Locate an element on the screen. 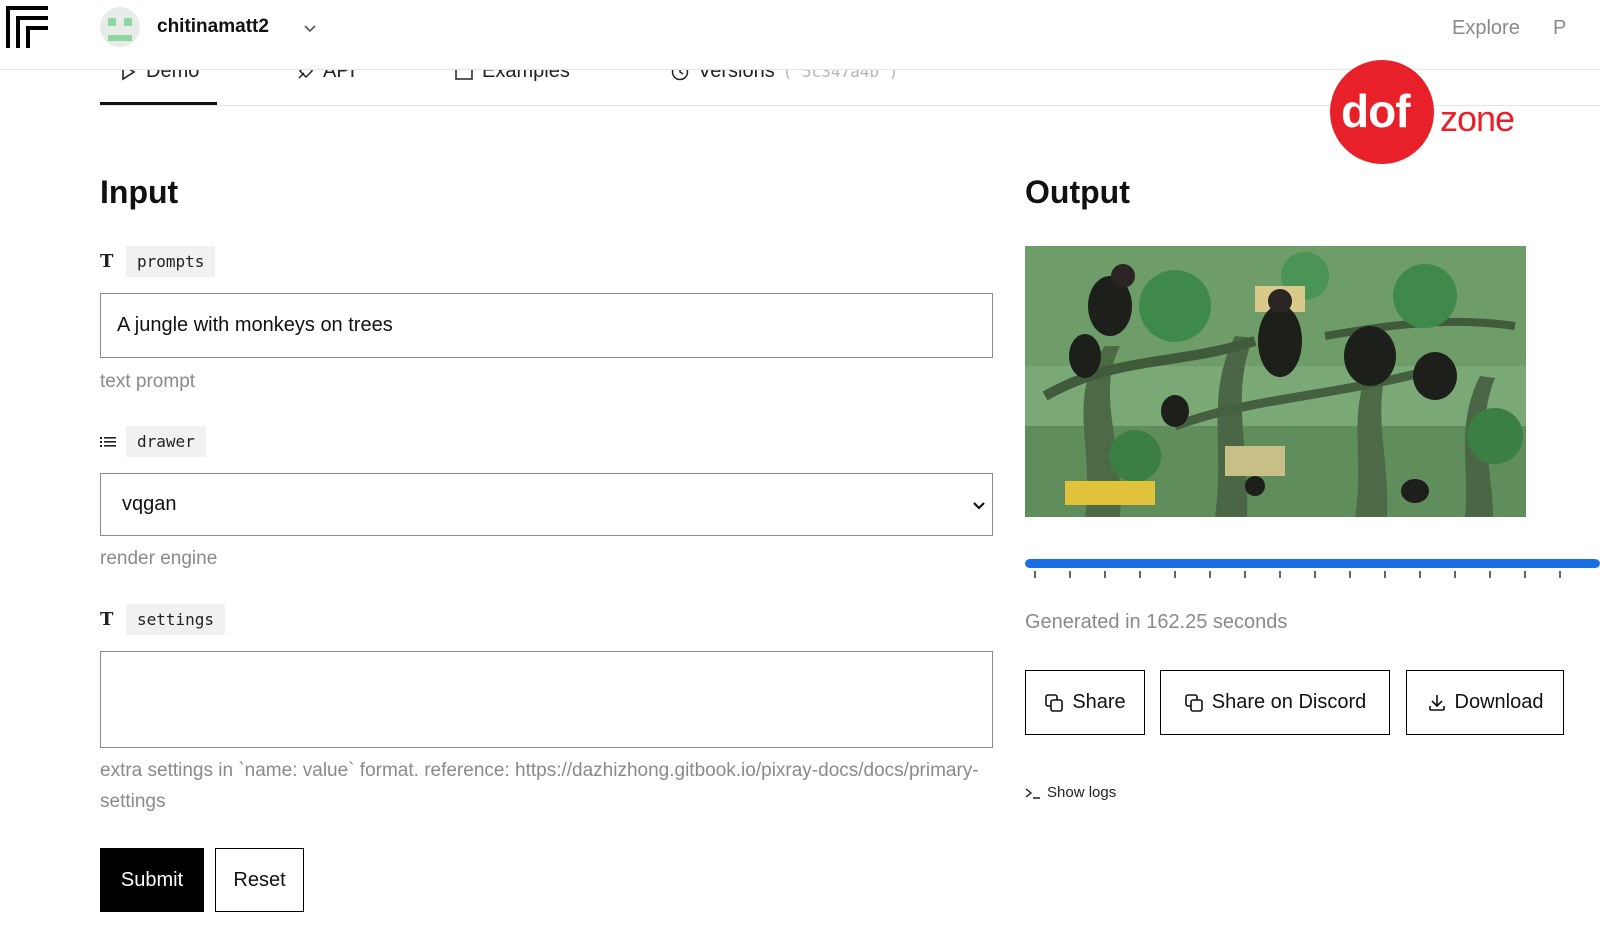 This screenshot has width=1600, height=950. share-on-discord-label: Share on Discord is located at coordinates (1289, 702).